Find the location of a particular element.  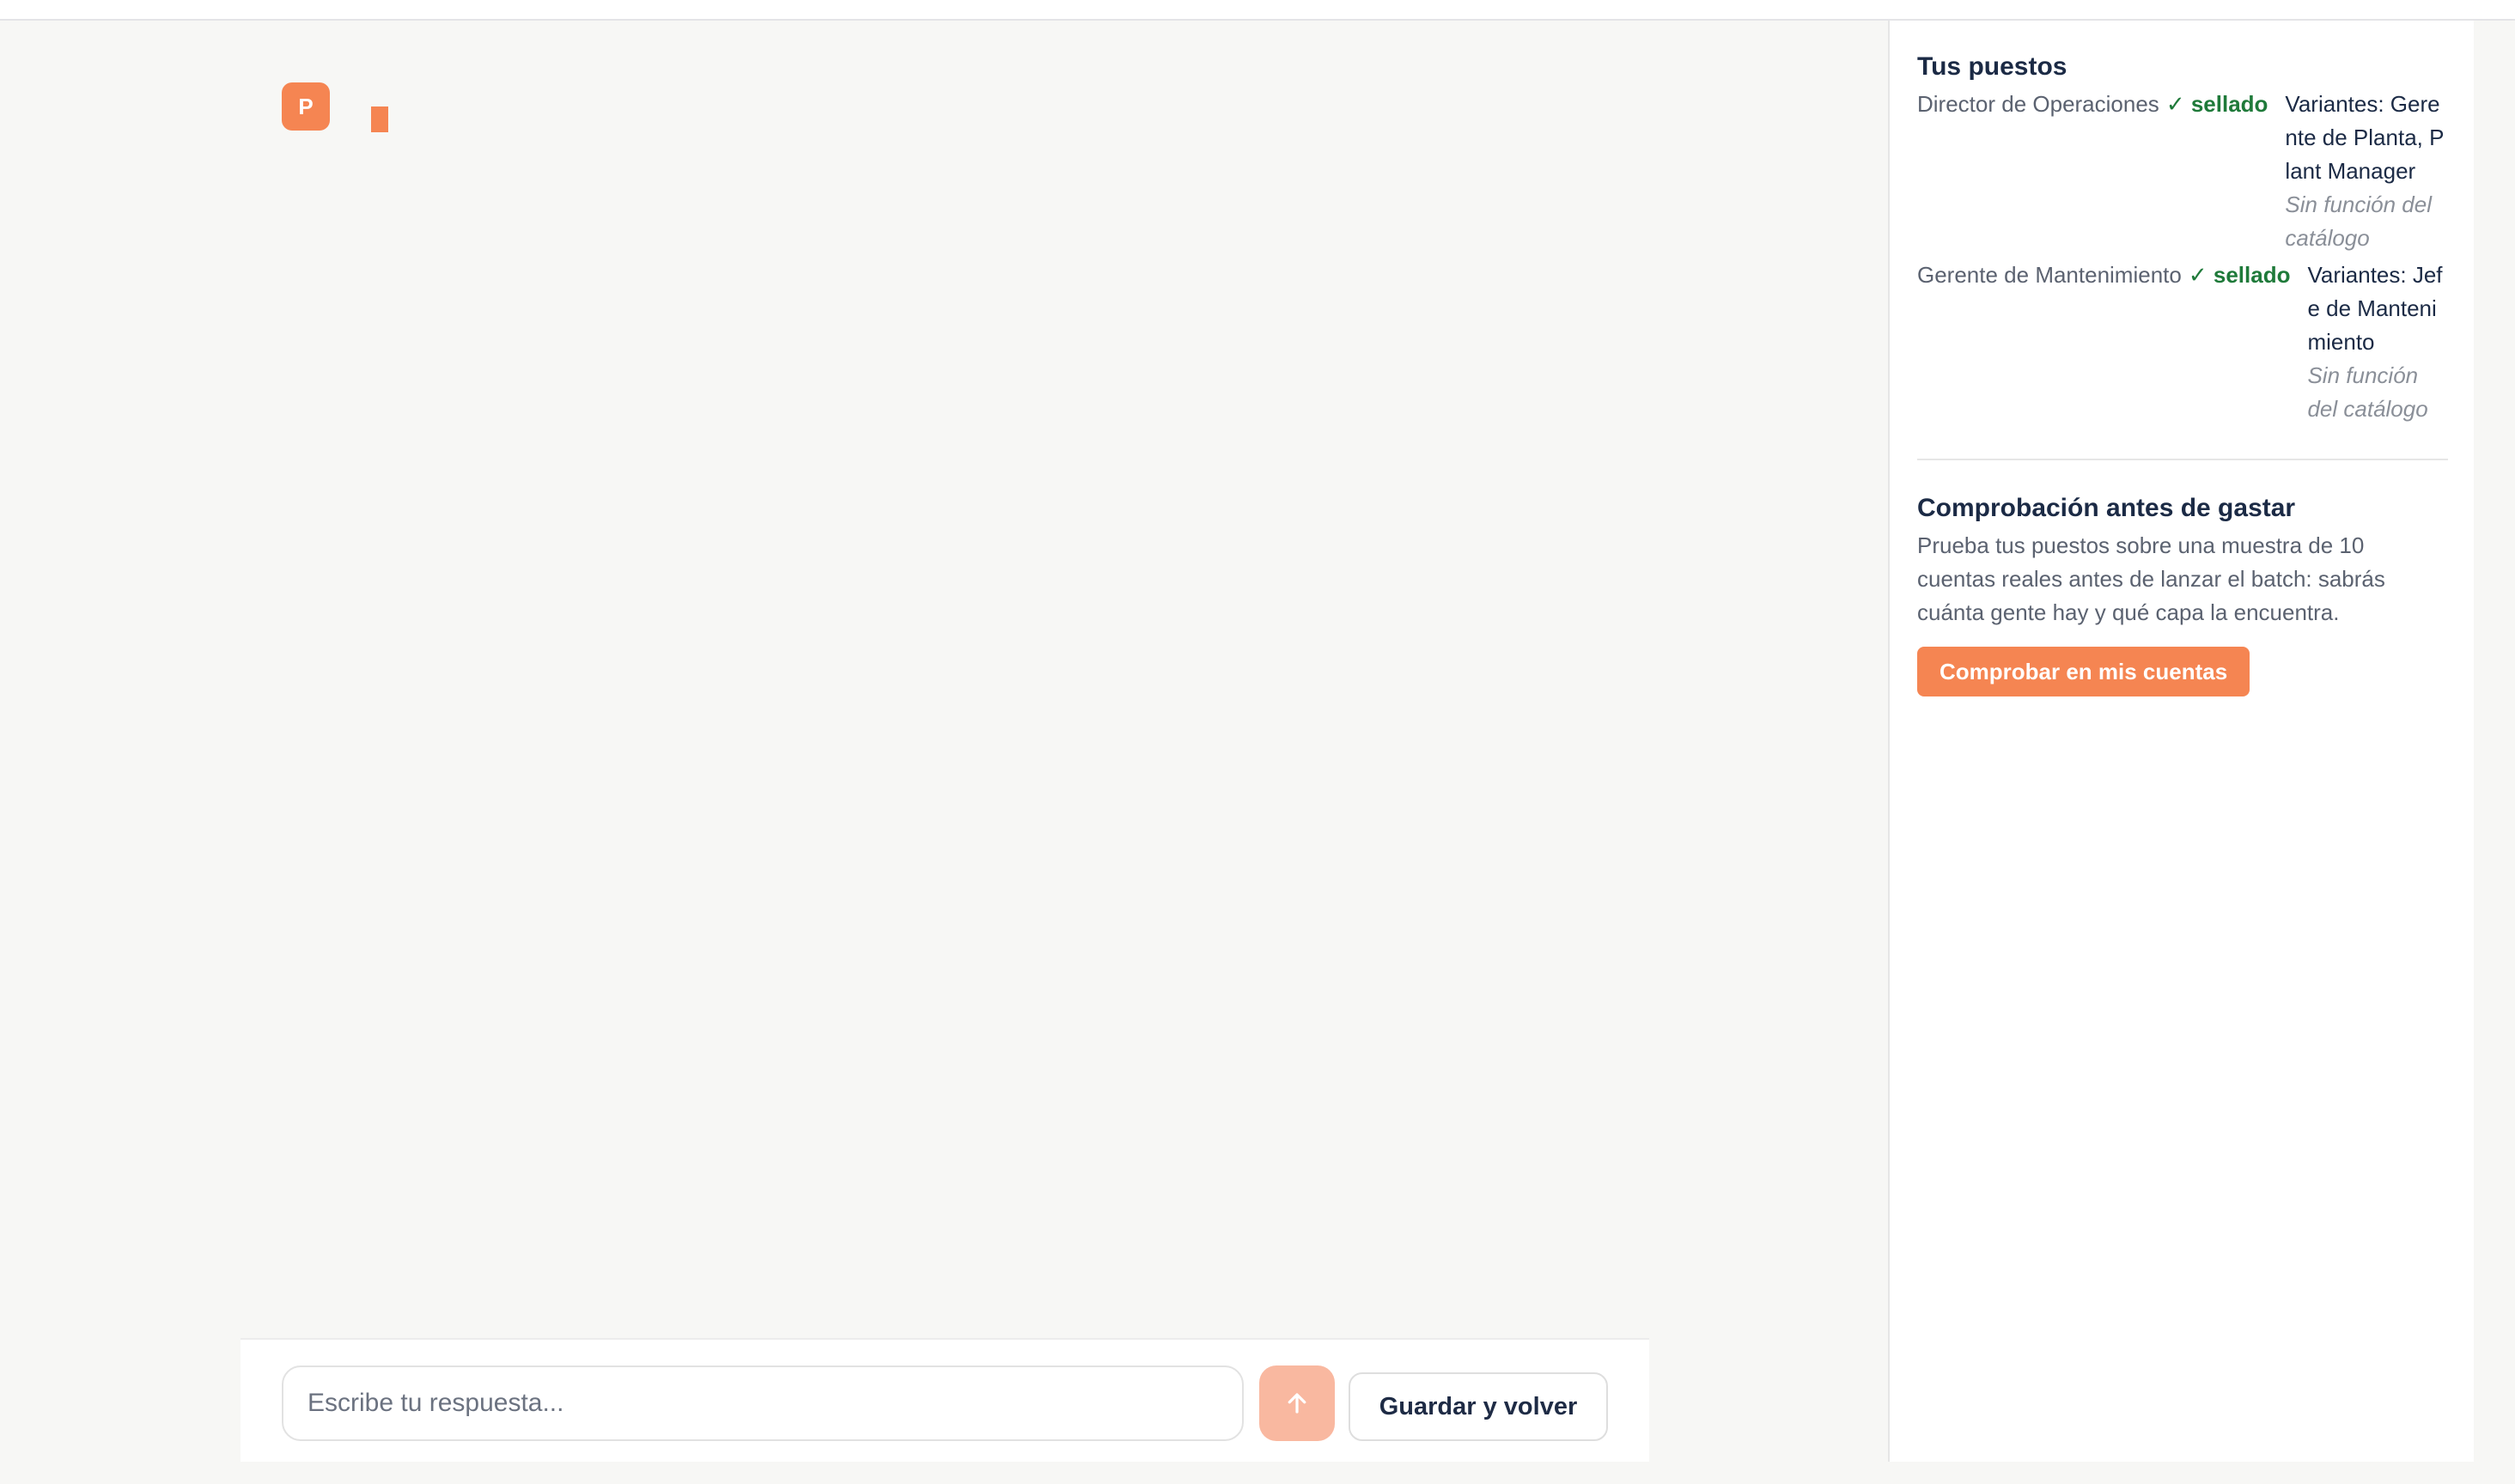

bottom-margin is located at coordinates (1237, 1473).